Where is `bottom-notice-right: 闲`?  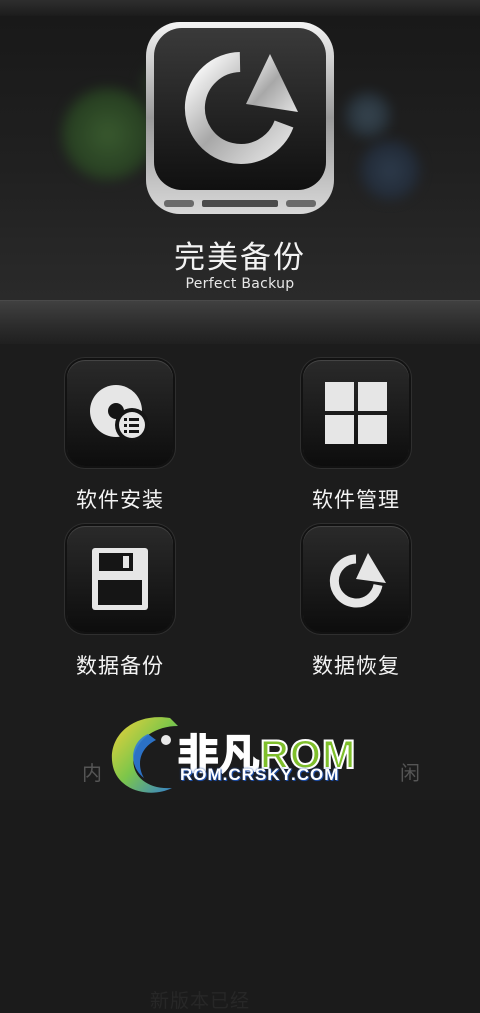 bottom-notice-right: 闲 is located at coordinates (411, 773).